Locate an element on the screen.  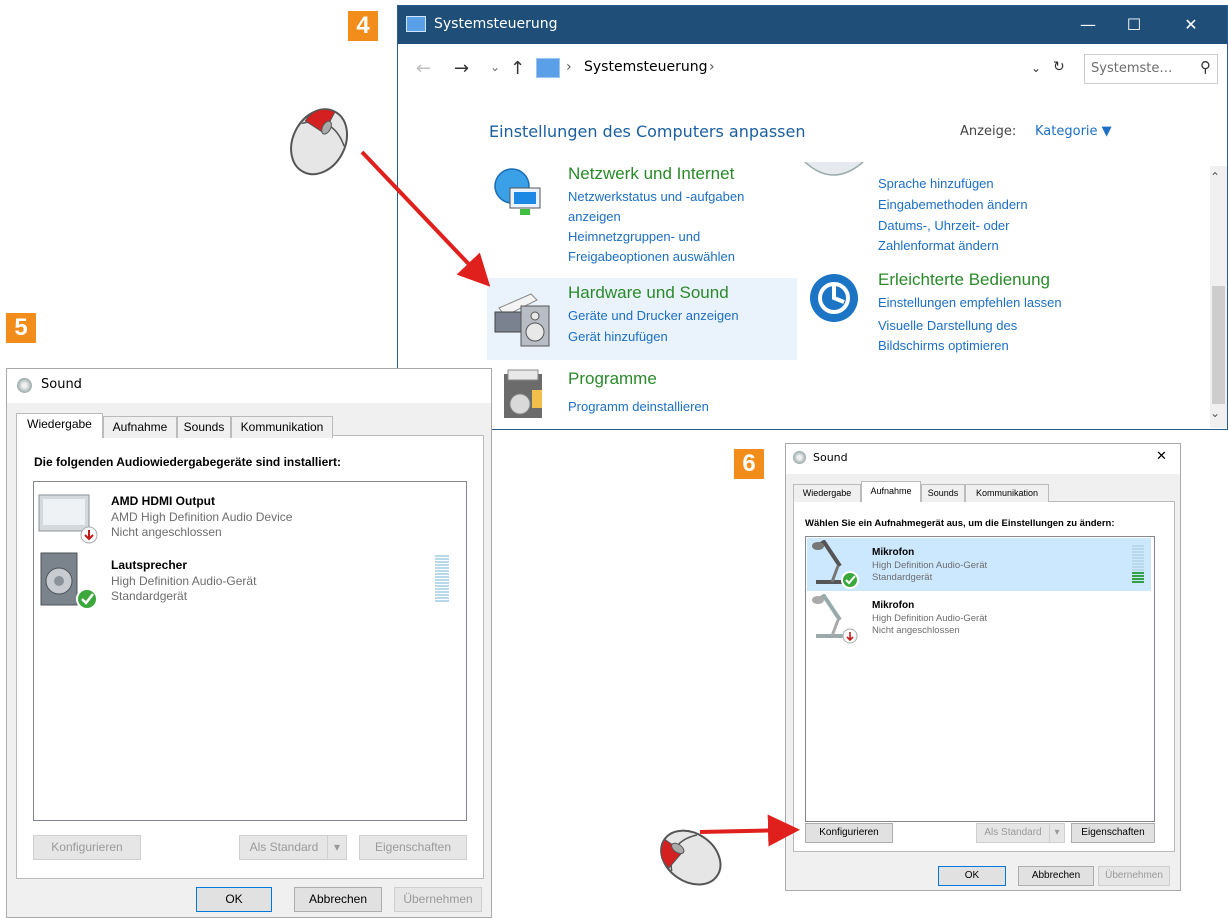
tab-aufnahme: Aufnahme is located at coordinates (891, 491).